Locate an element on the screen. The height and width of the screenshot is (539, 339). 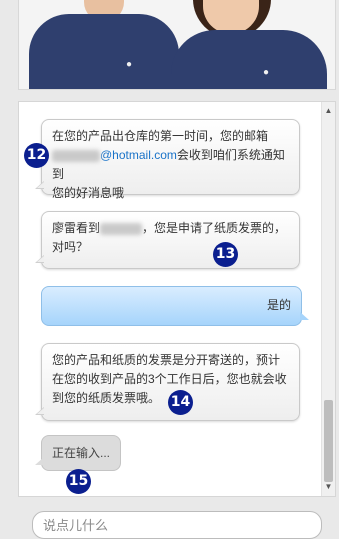
message-line: 您的产品和纸质的发票是分开寄送的，预计 is located at coordinates (166, 360).